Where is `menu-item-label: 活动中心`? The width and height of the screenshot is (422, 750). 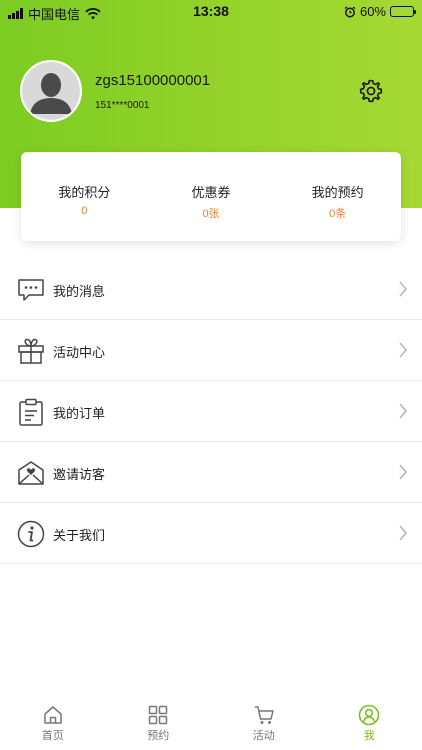 menu-item-label: 活动中心 is located at coordinates (79, 352).